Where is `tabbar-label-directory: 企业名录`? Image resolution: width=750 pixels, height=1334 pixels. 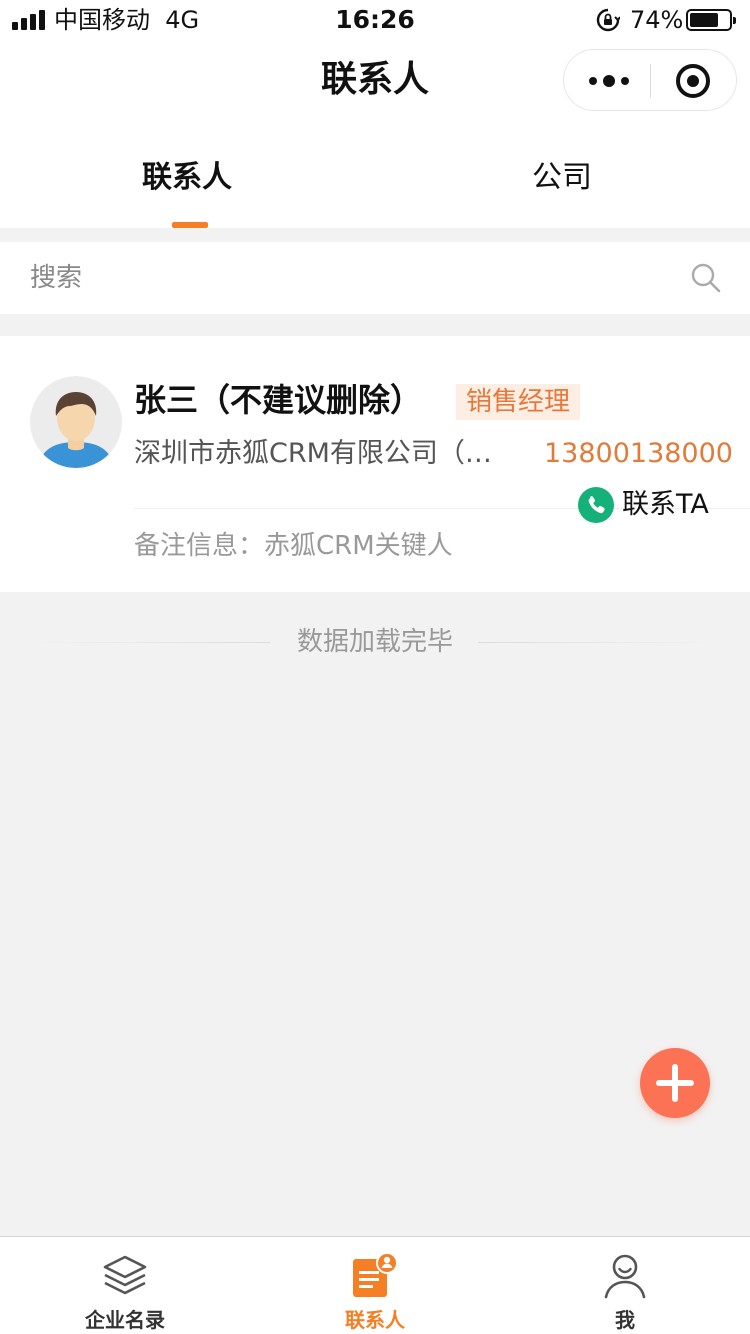 tabbar-label-directory: 企业名录 is located at coordinates (125, 1320).